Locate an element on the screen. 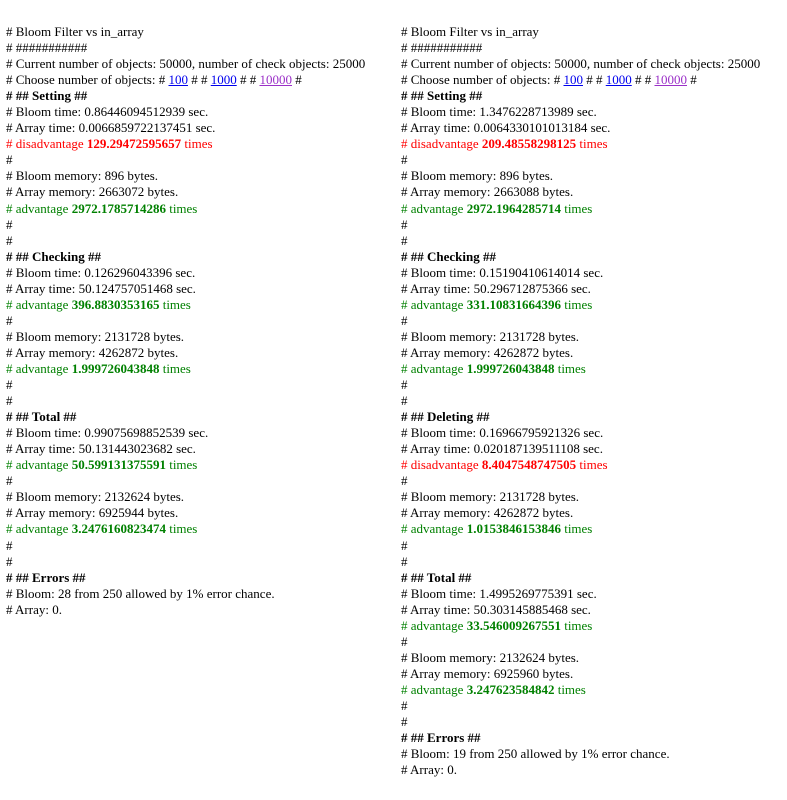 Image resolution: width=787 pixels, height=800 pixels. choose-objects-suffix: # is located at coordinates (296, 80).